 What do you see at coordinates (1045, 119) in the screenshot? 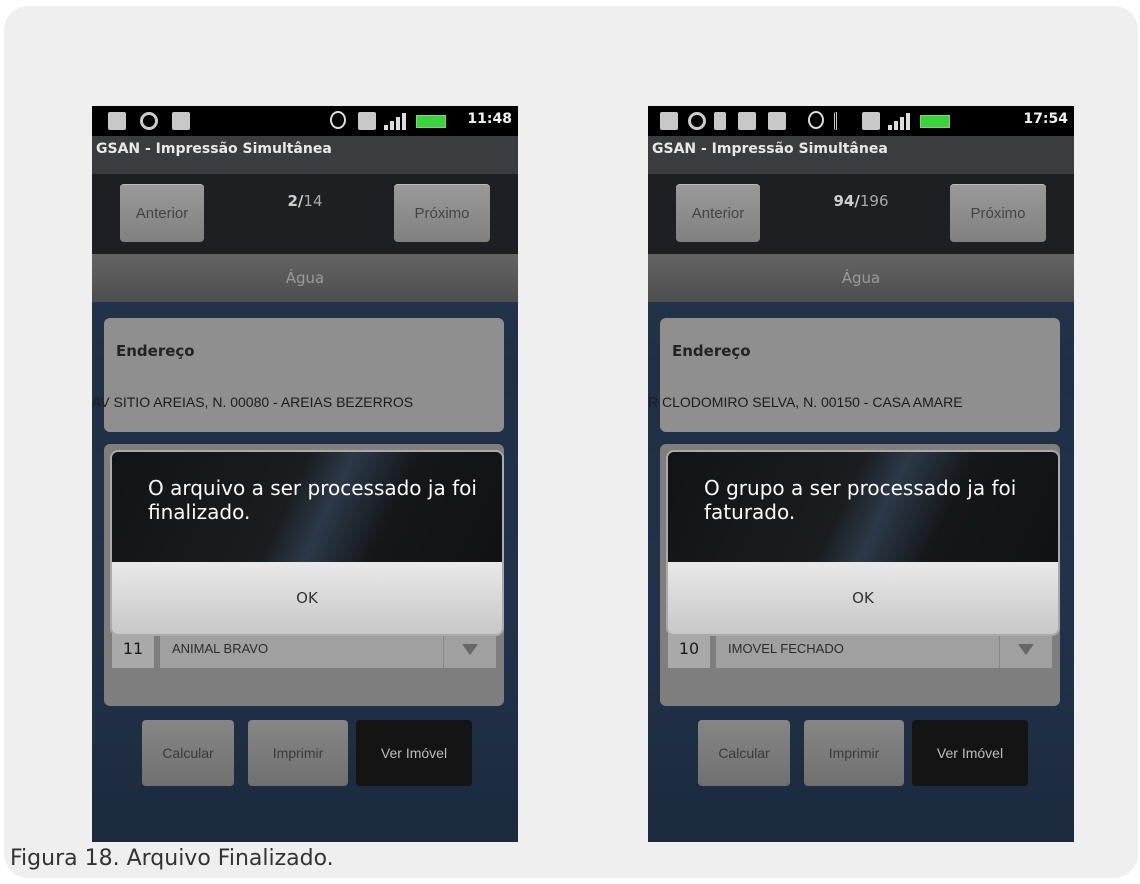
I see `status-time: 17:54` at bounding box center [1045, 119].